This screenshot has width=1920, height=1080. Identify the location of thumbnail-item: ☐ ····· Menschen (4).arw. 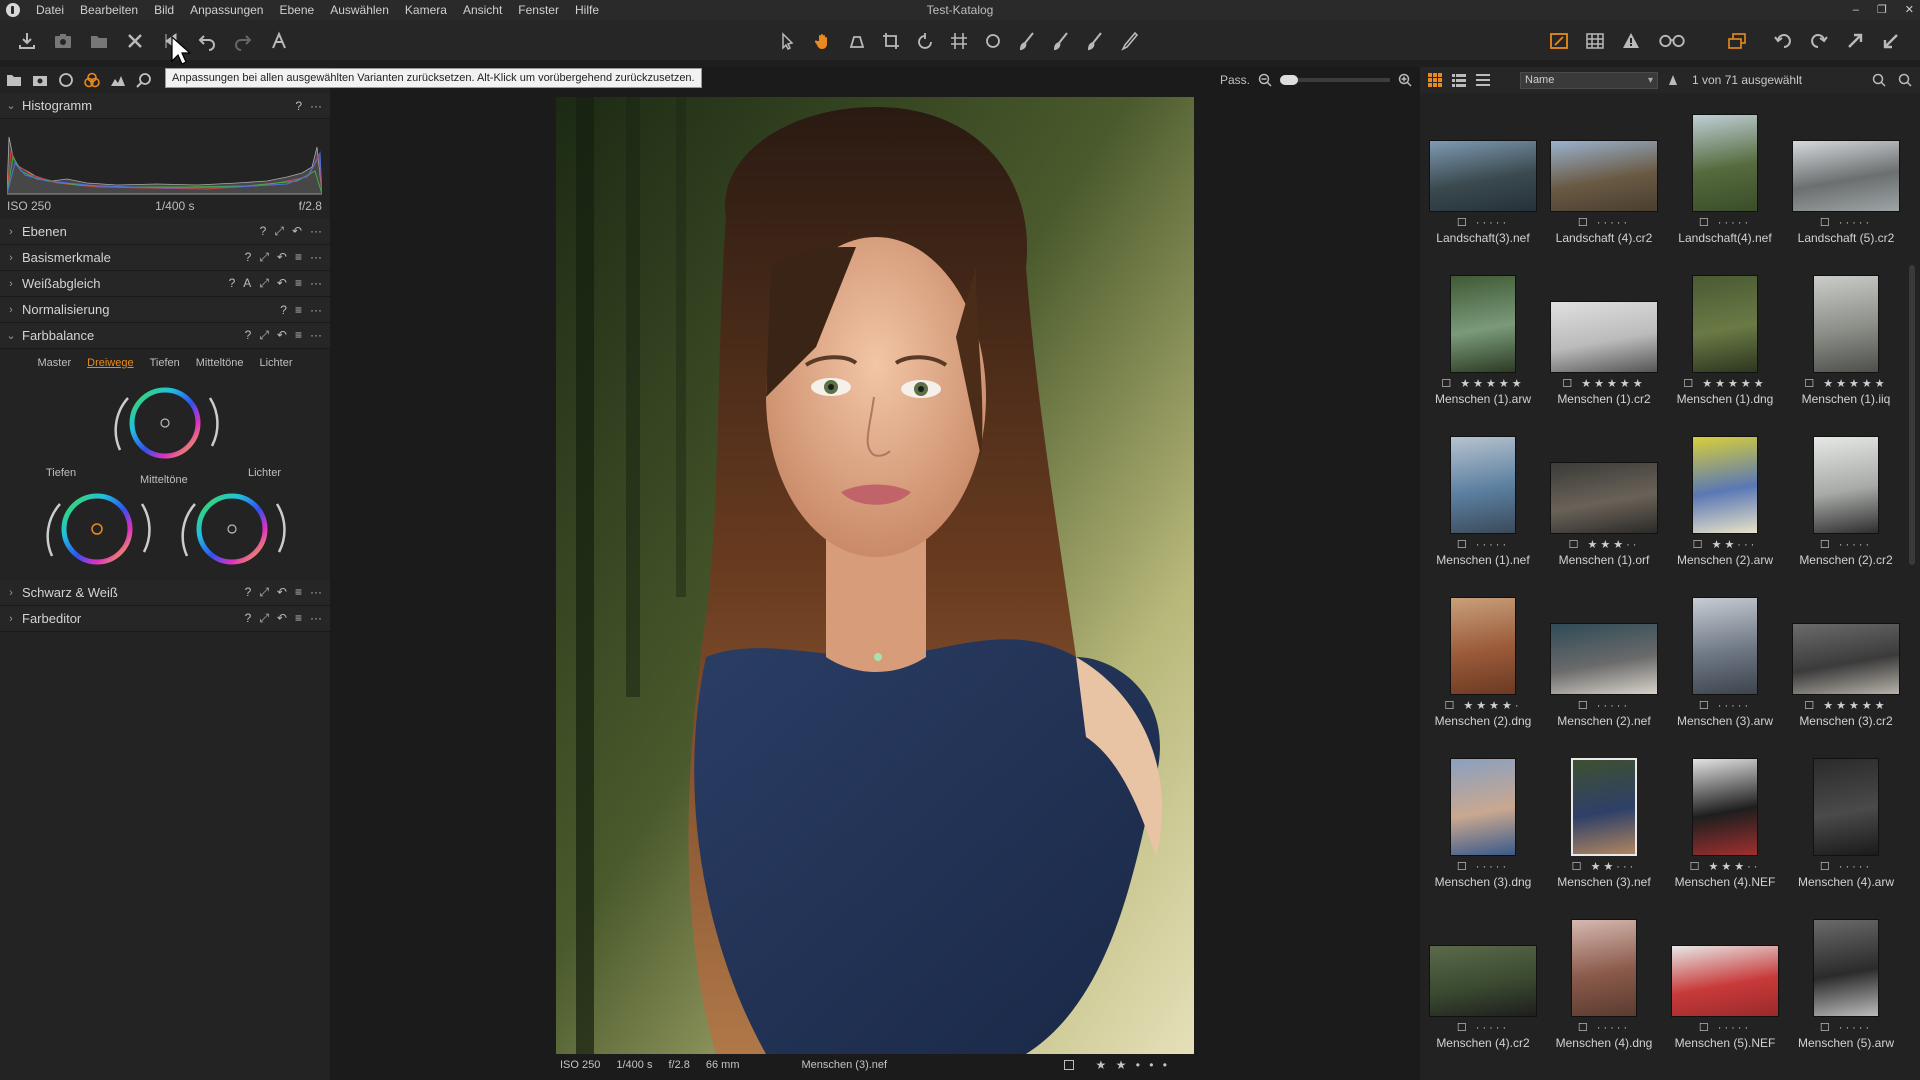
(1846, 836).